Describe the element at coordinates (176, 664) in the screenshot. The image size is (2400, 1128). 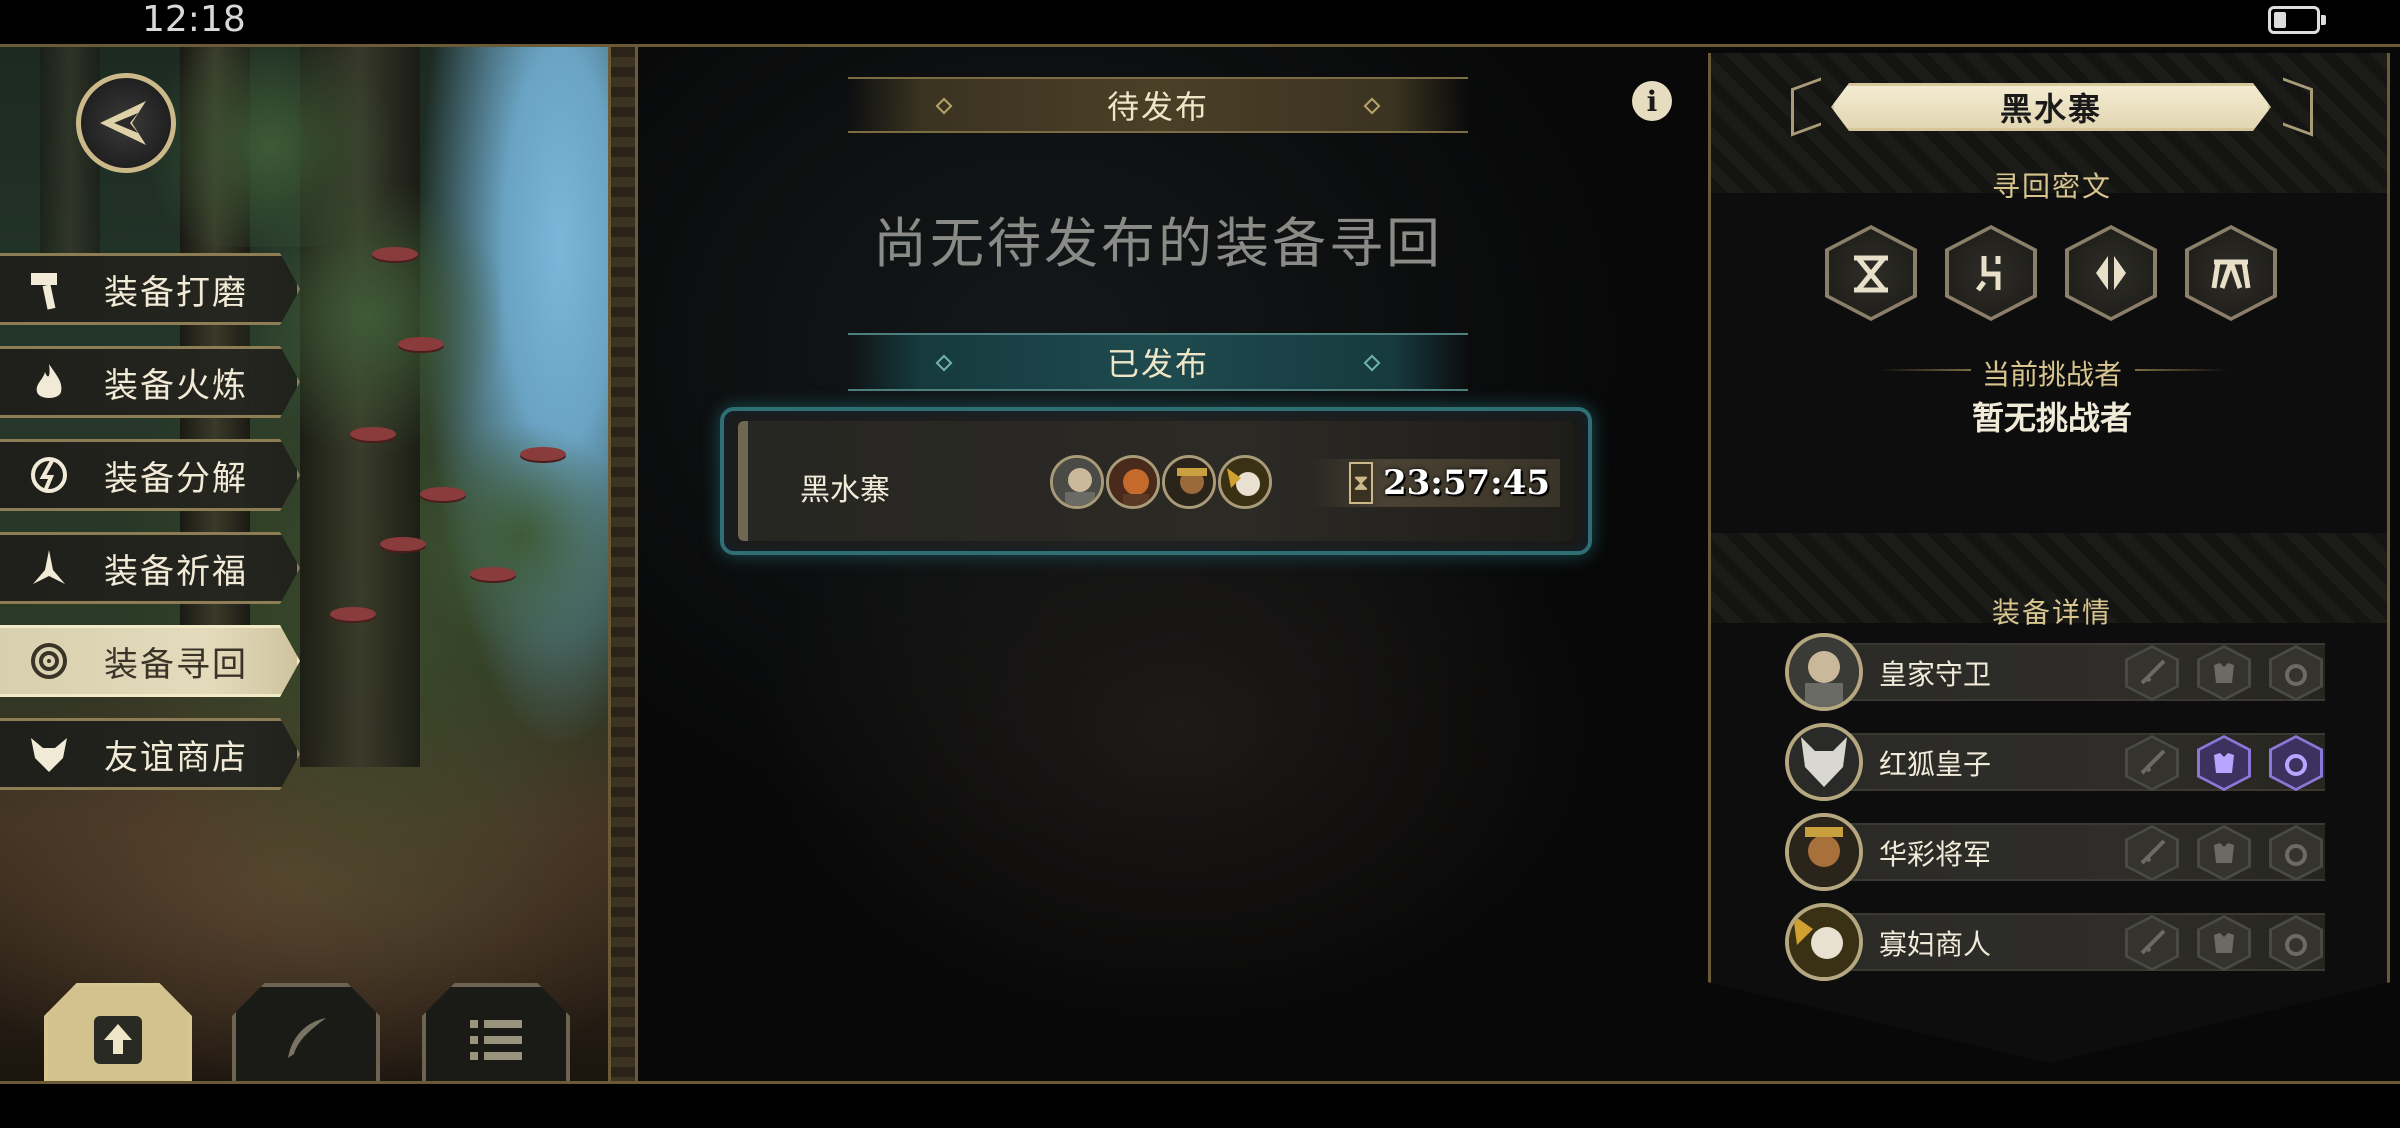
I see `menu-label: 装备寻回` at that location.